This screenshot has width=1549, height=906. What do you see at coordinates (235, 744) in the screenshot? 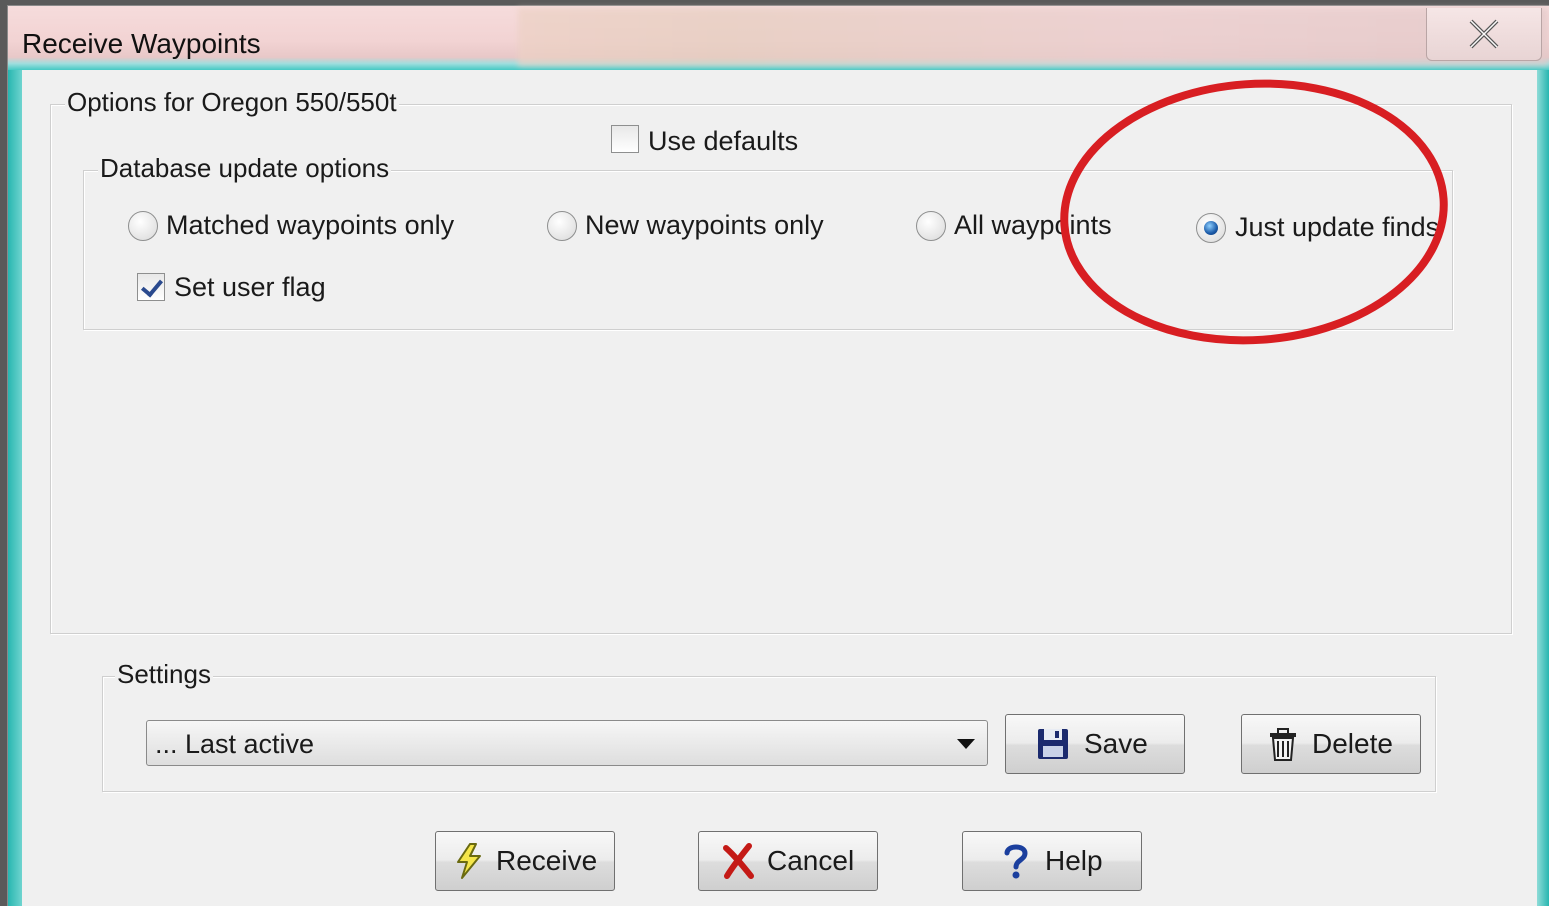
I see `settings-select-value: ... Last active` at bounding box center [235, 744].